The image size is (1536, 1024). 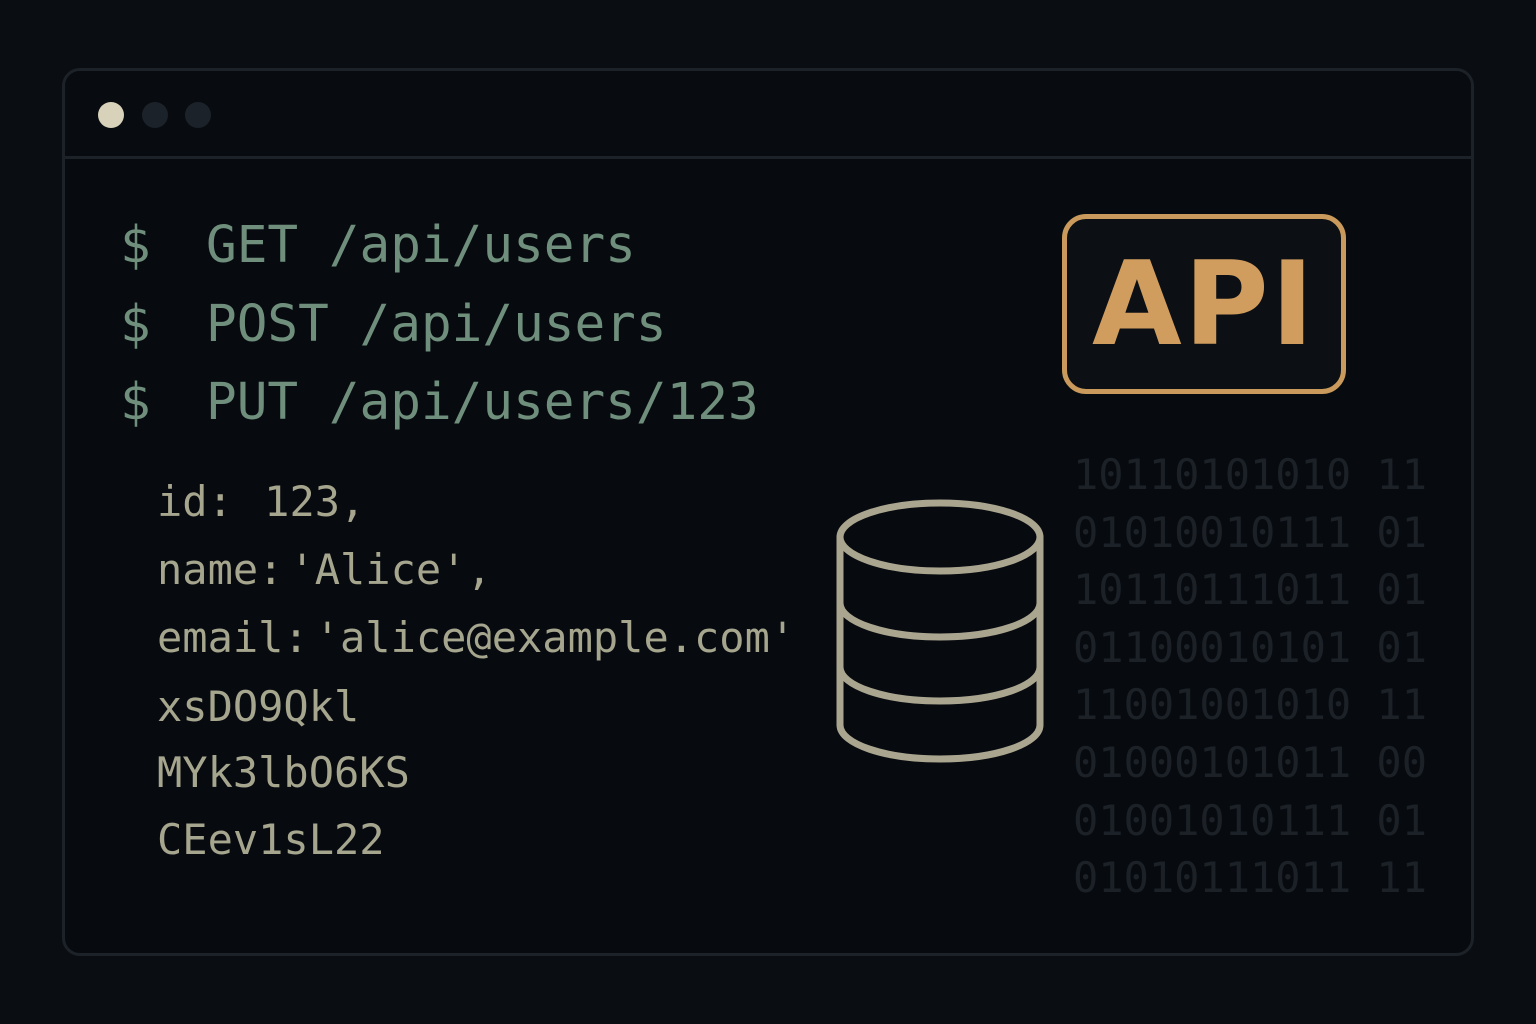 What do you see at coordinates (1250, 820) in the screenshot?
I see `binary-line: 01001010111 01` at bounding box center [1250, 820].